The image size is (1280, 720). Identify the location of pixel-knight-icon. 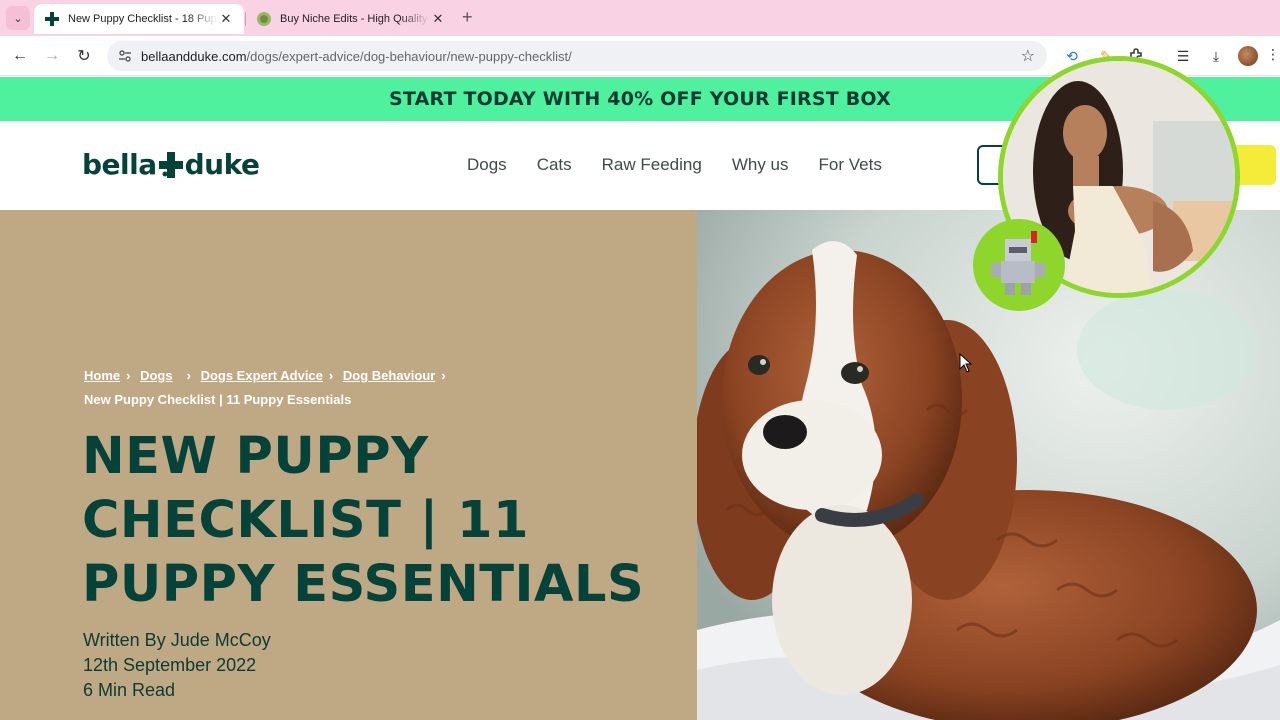
(1018, 263).